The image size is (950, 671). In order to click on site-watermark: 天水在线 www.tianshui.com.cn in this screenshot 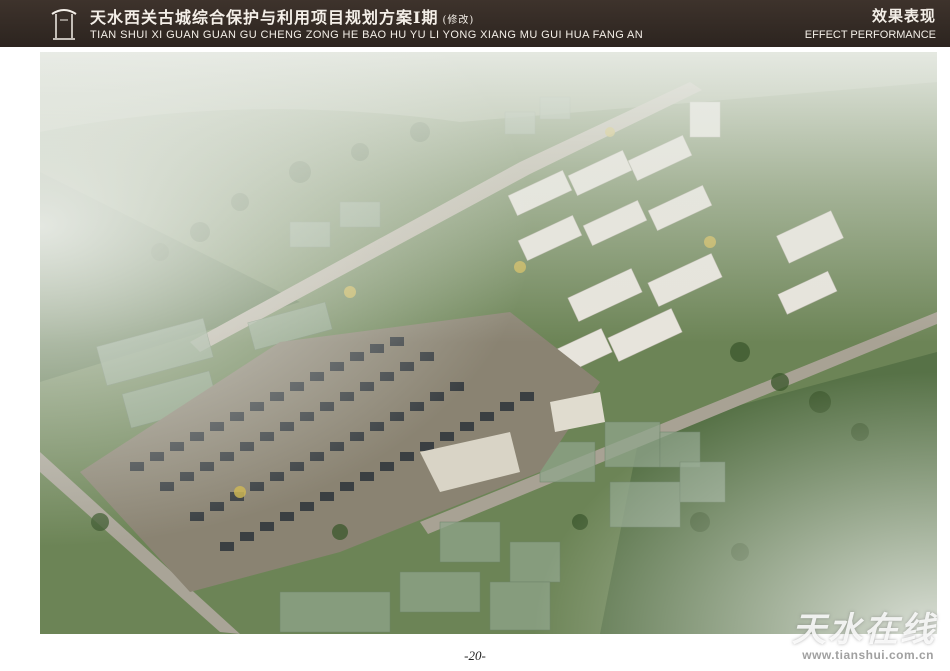, I will do `click(856, 633)`.